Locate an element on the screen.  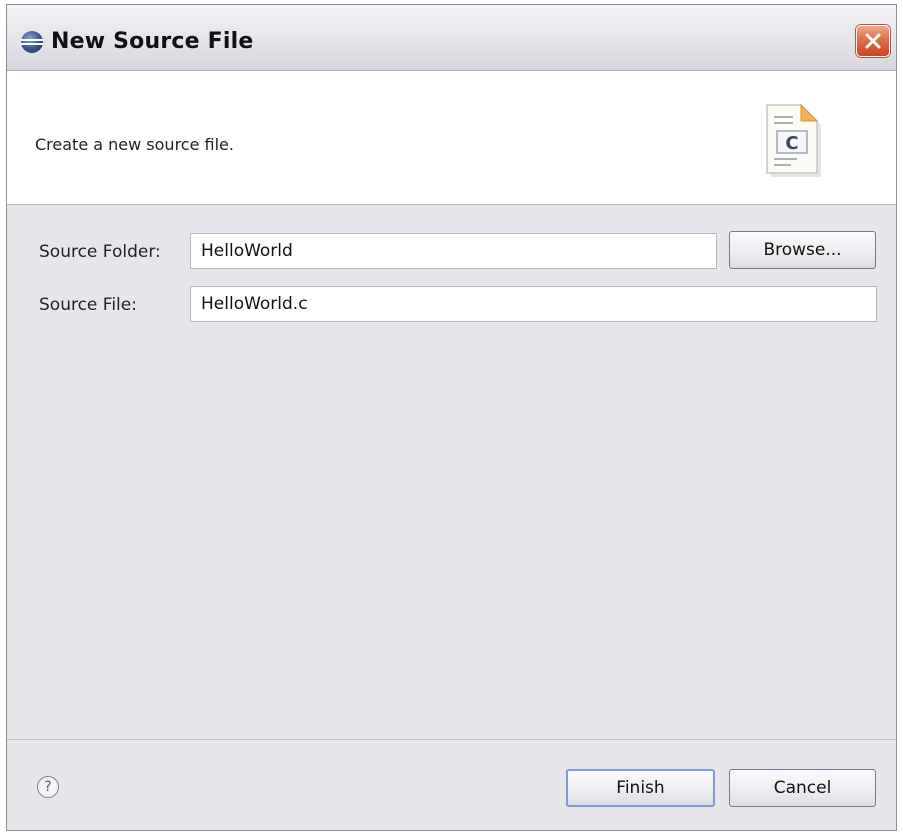
cancel-button: Cancel is located at coordinates (802, 788).